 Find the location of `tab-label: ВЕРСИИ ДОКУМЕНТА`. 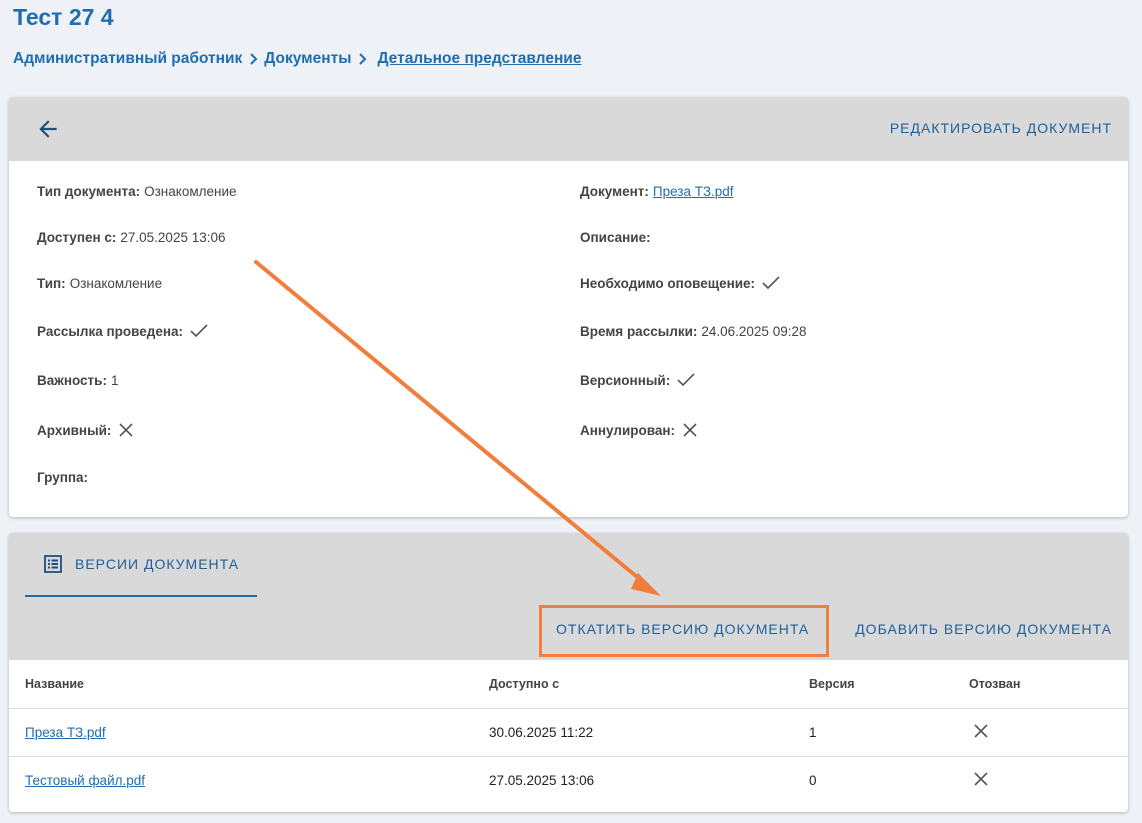

tab-label: ВЕРСИИ ДОКУМЕНТА is located at coordinates (157, 564).